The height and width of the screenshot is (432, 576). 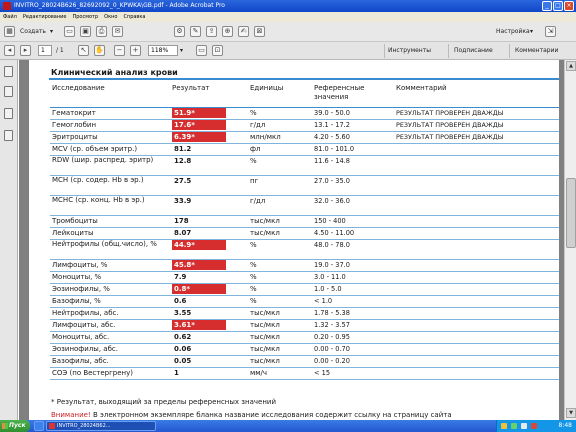 What do you see at coordinates (8, 91) in the screenshot?
I see `bookmarks-icon` at bounding box center [8, 91].